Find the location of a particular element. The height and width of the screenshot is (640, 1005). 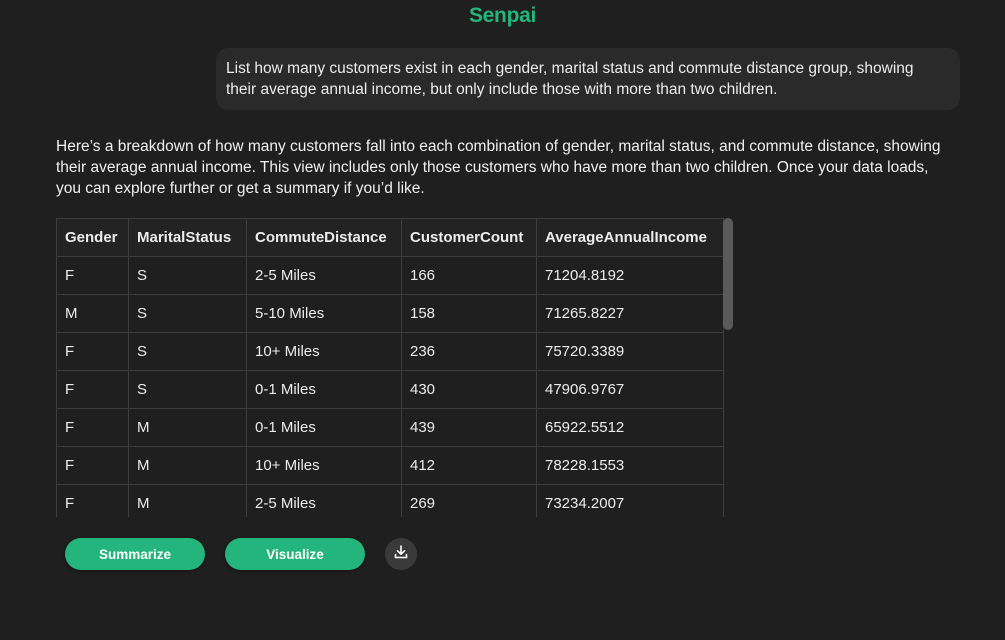

table-cell: 439 is located at coordinates (469, 427).